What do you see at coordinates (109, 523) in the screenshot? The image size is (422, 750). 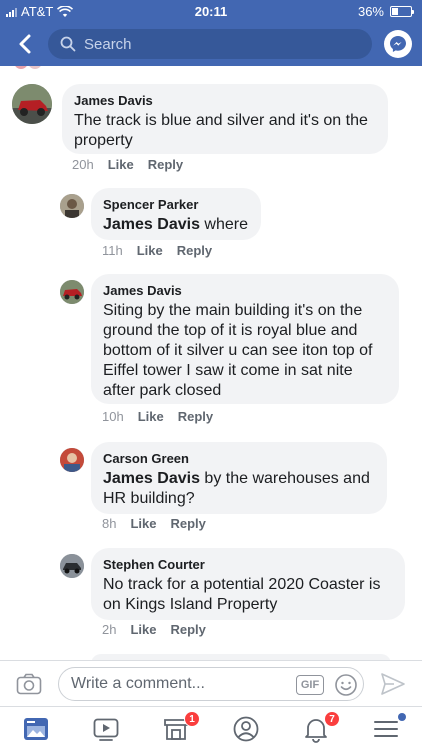 I see `comment-time: 8h` at bounding box center [109, 523].